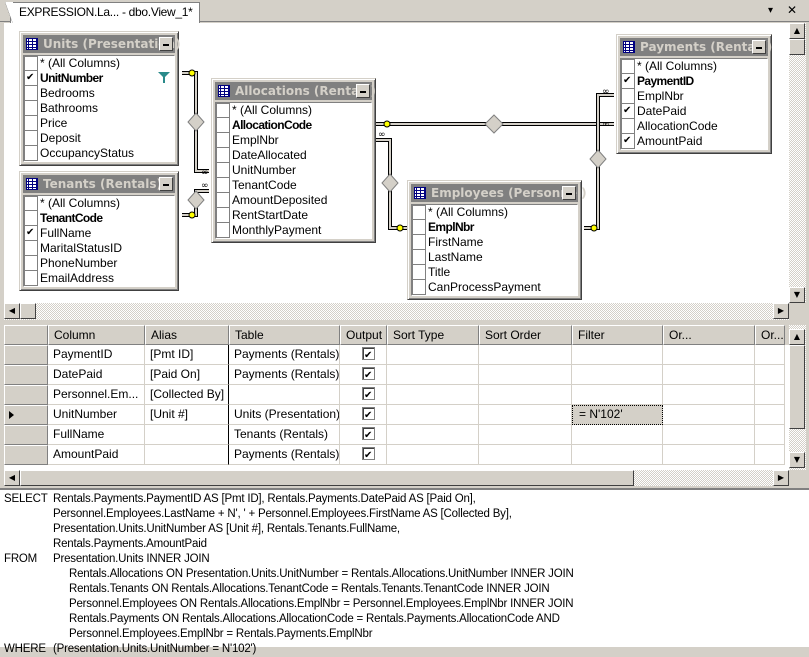 The height and width of the screenshot is (657, 809). I want to click on grid-cell-column: PaymentID, so click(96, 355).